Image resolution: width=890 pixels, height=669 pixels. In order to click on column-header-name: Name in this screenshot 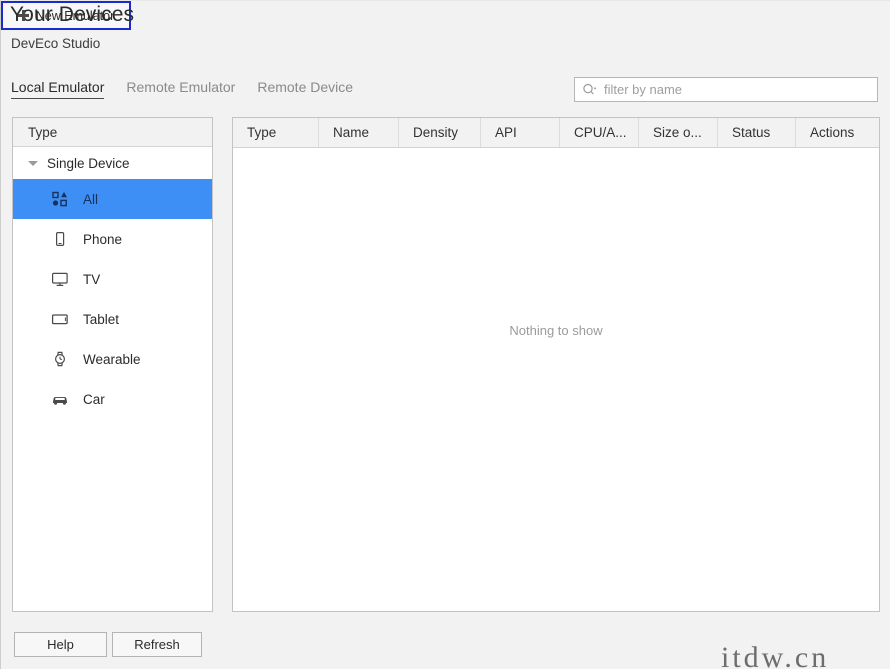, I will do `click(359, 132)`.